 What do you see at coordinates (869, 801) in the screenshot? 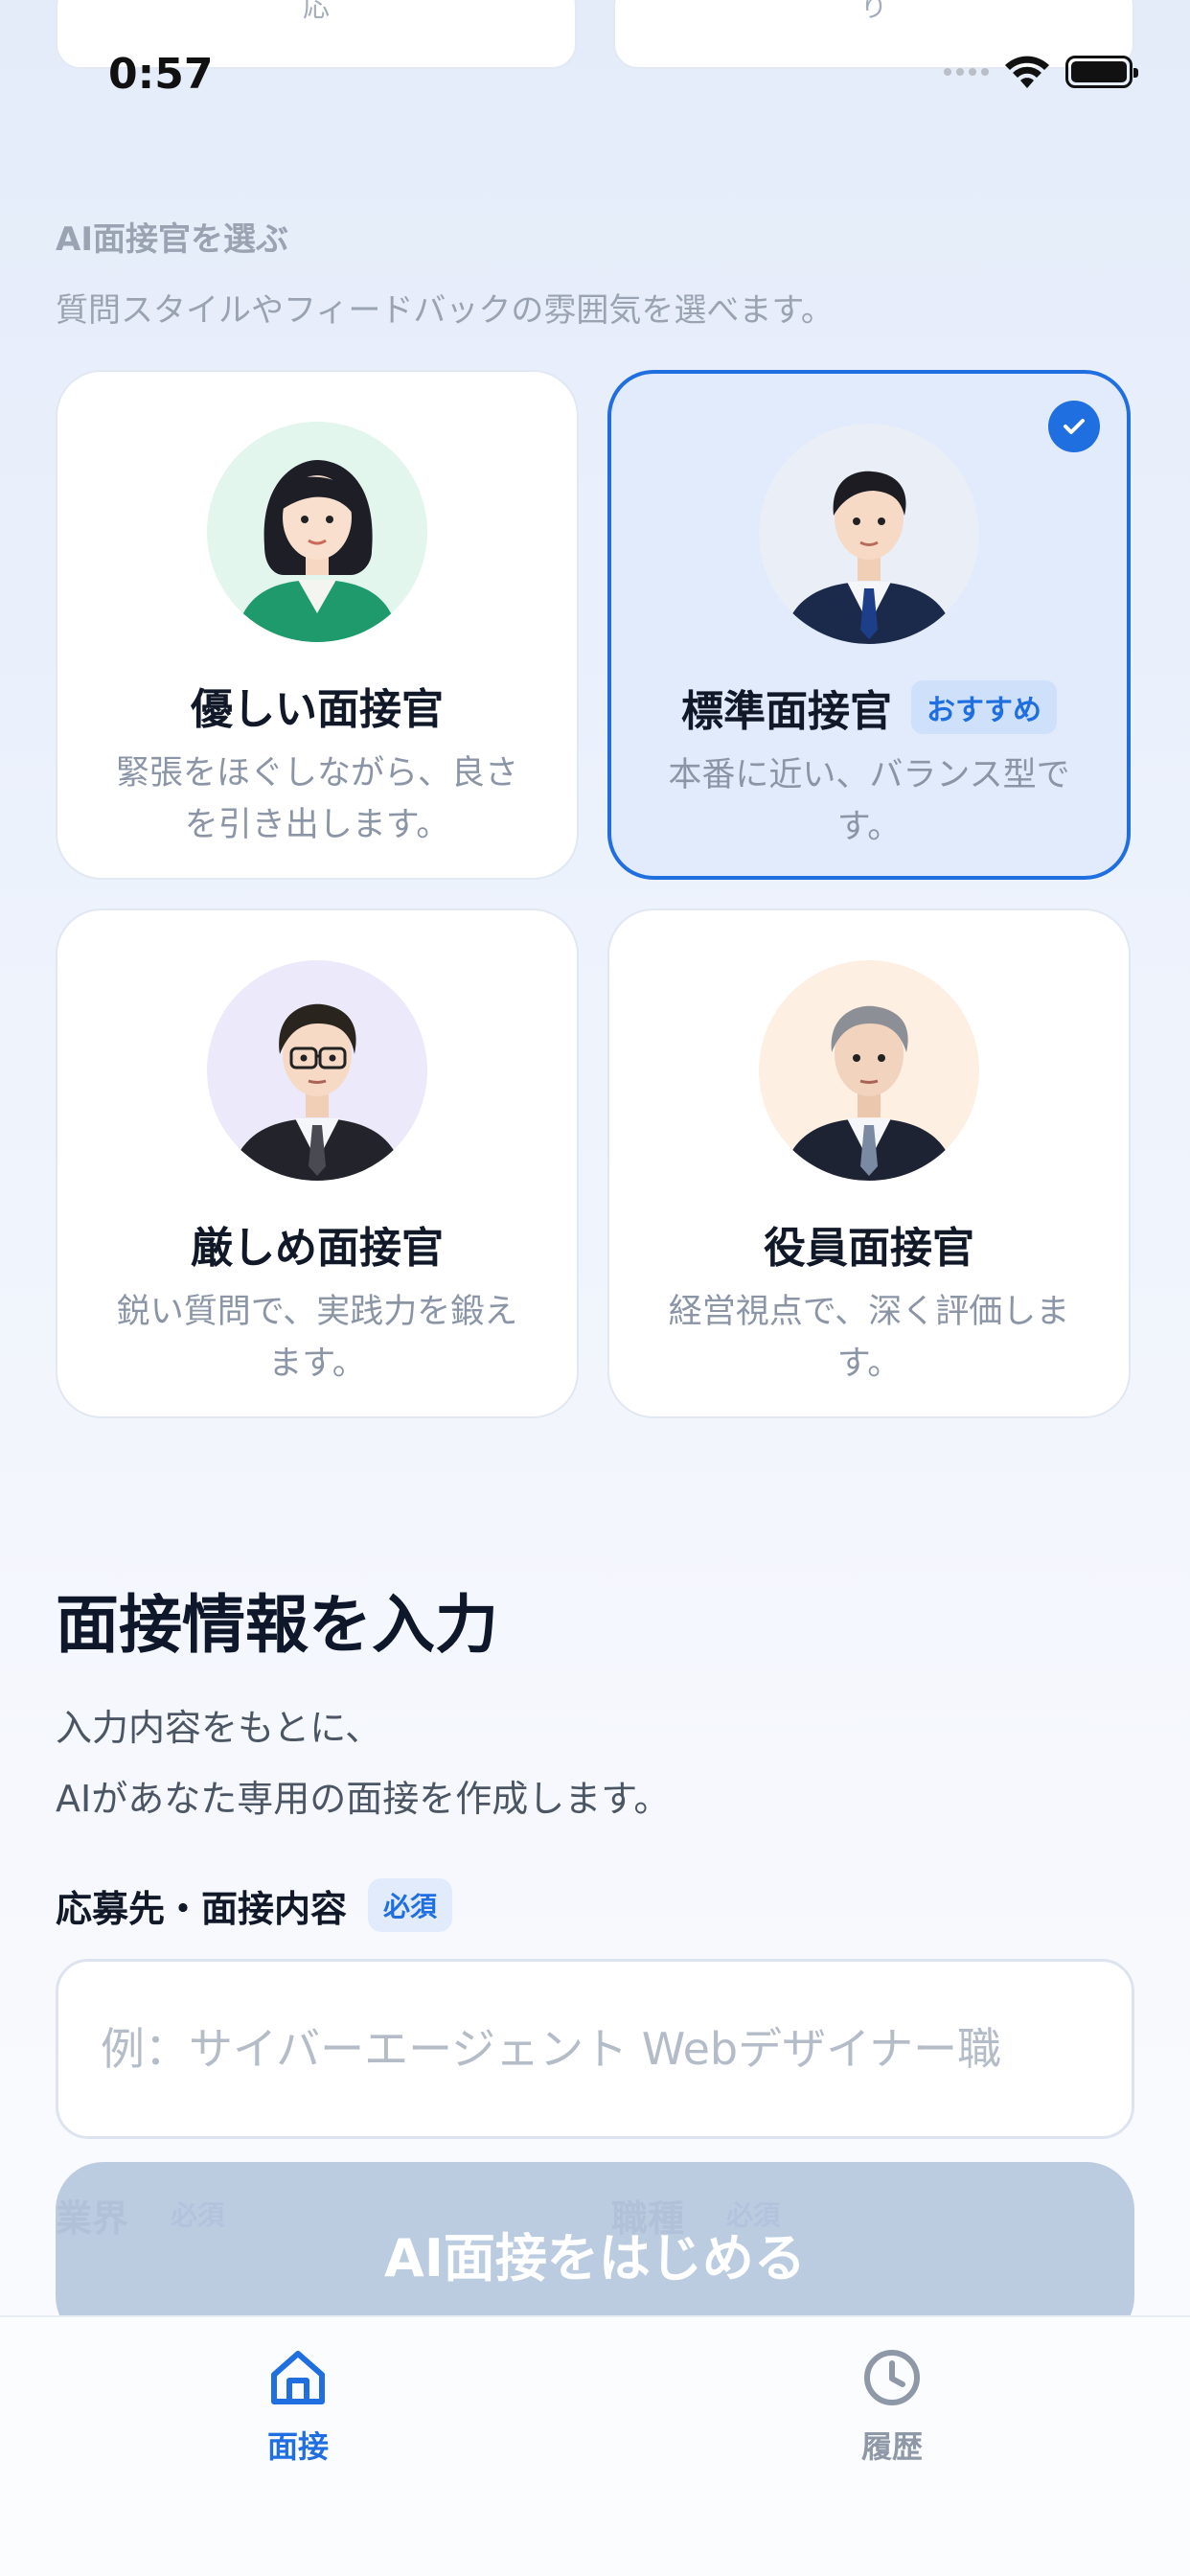
I see `interviewer-description: 本番に近い、バランス型です。` at bounding box center [869, 801].